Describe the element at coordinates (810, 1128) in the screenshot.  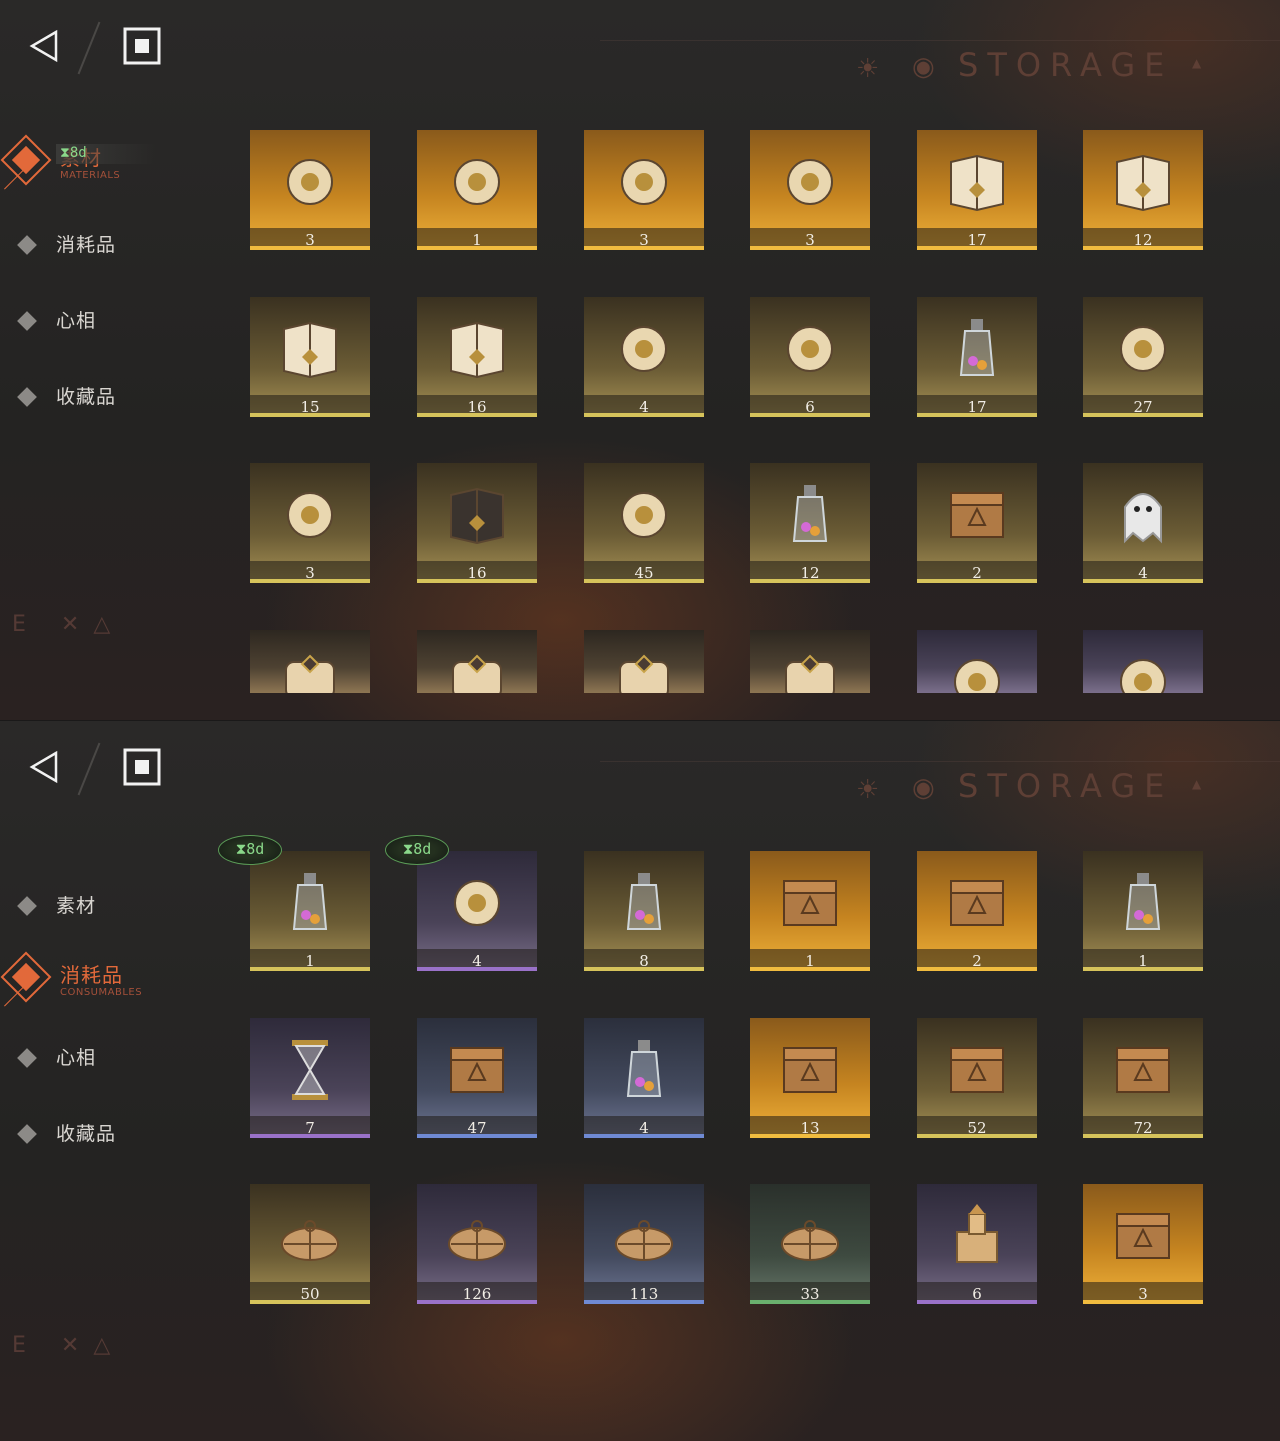
I see `item-quantity: 13` at that location.